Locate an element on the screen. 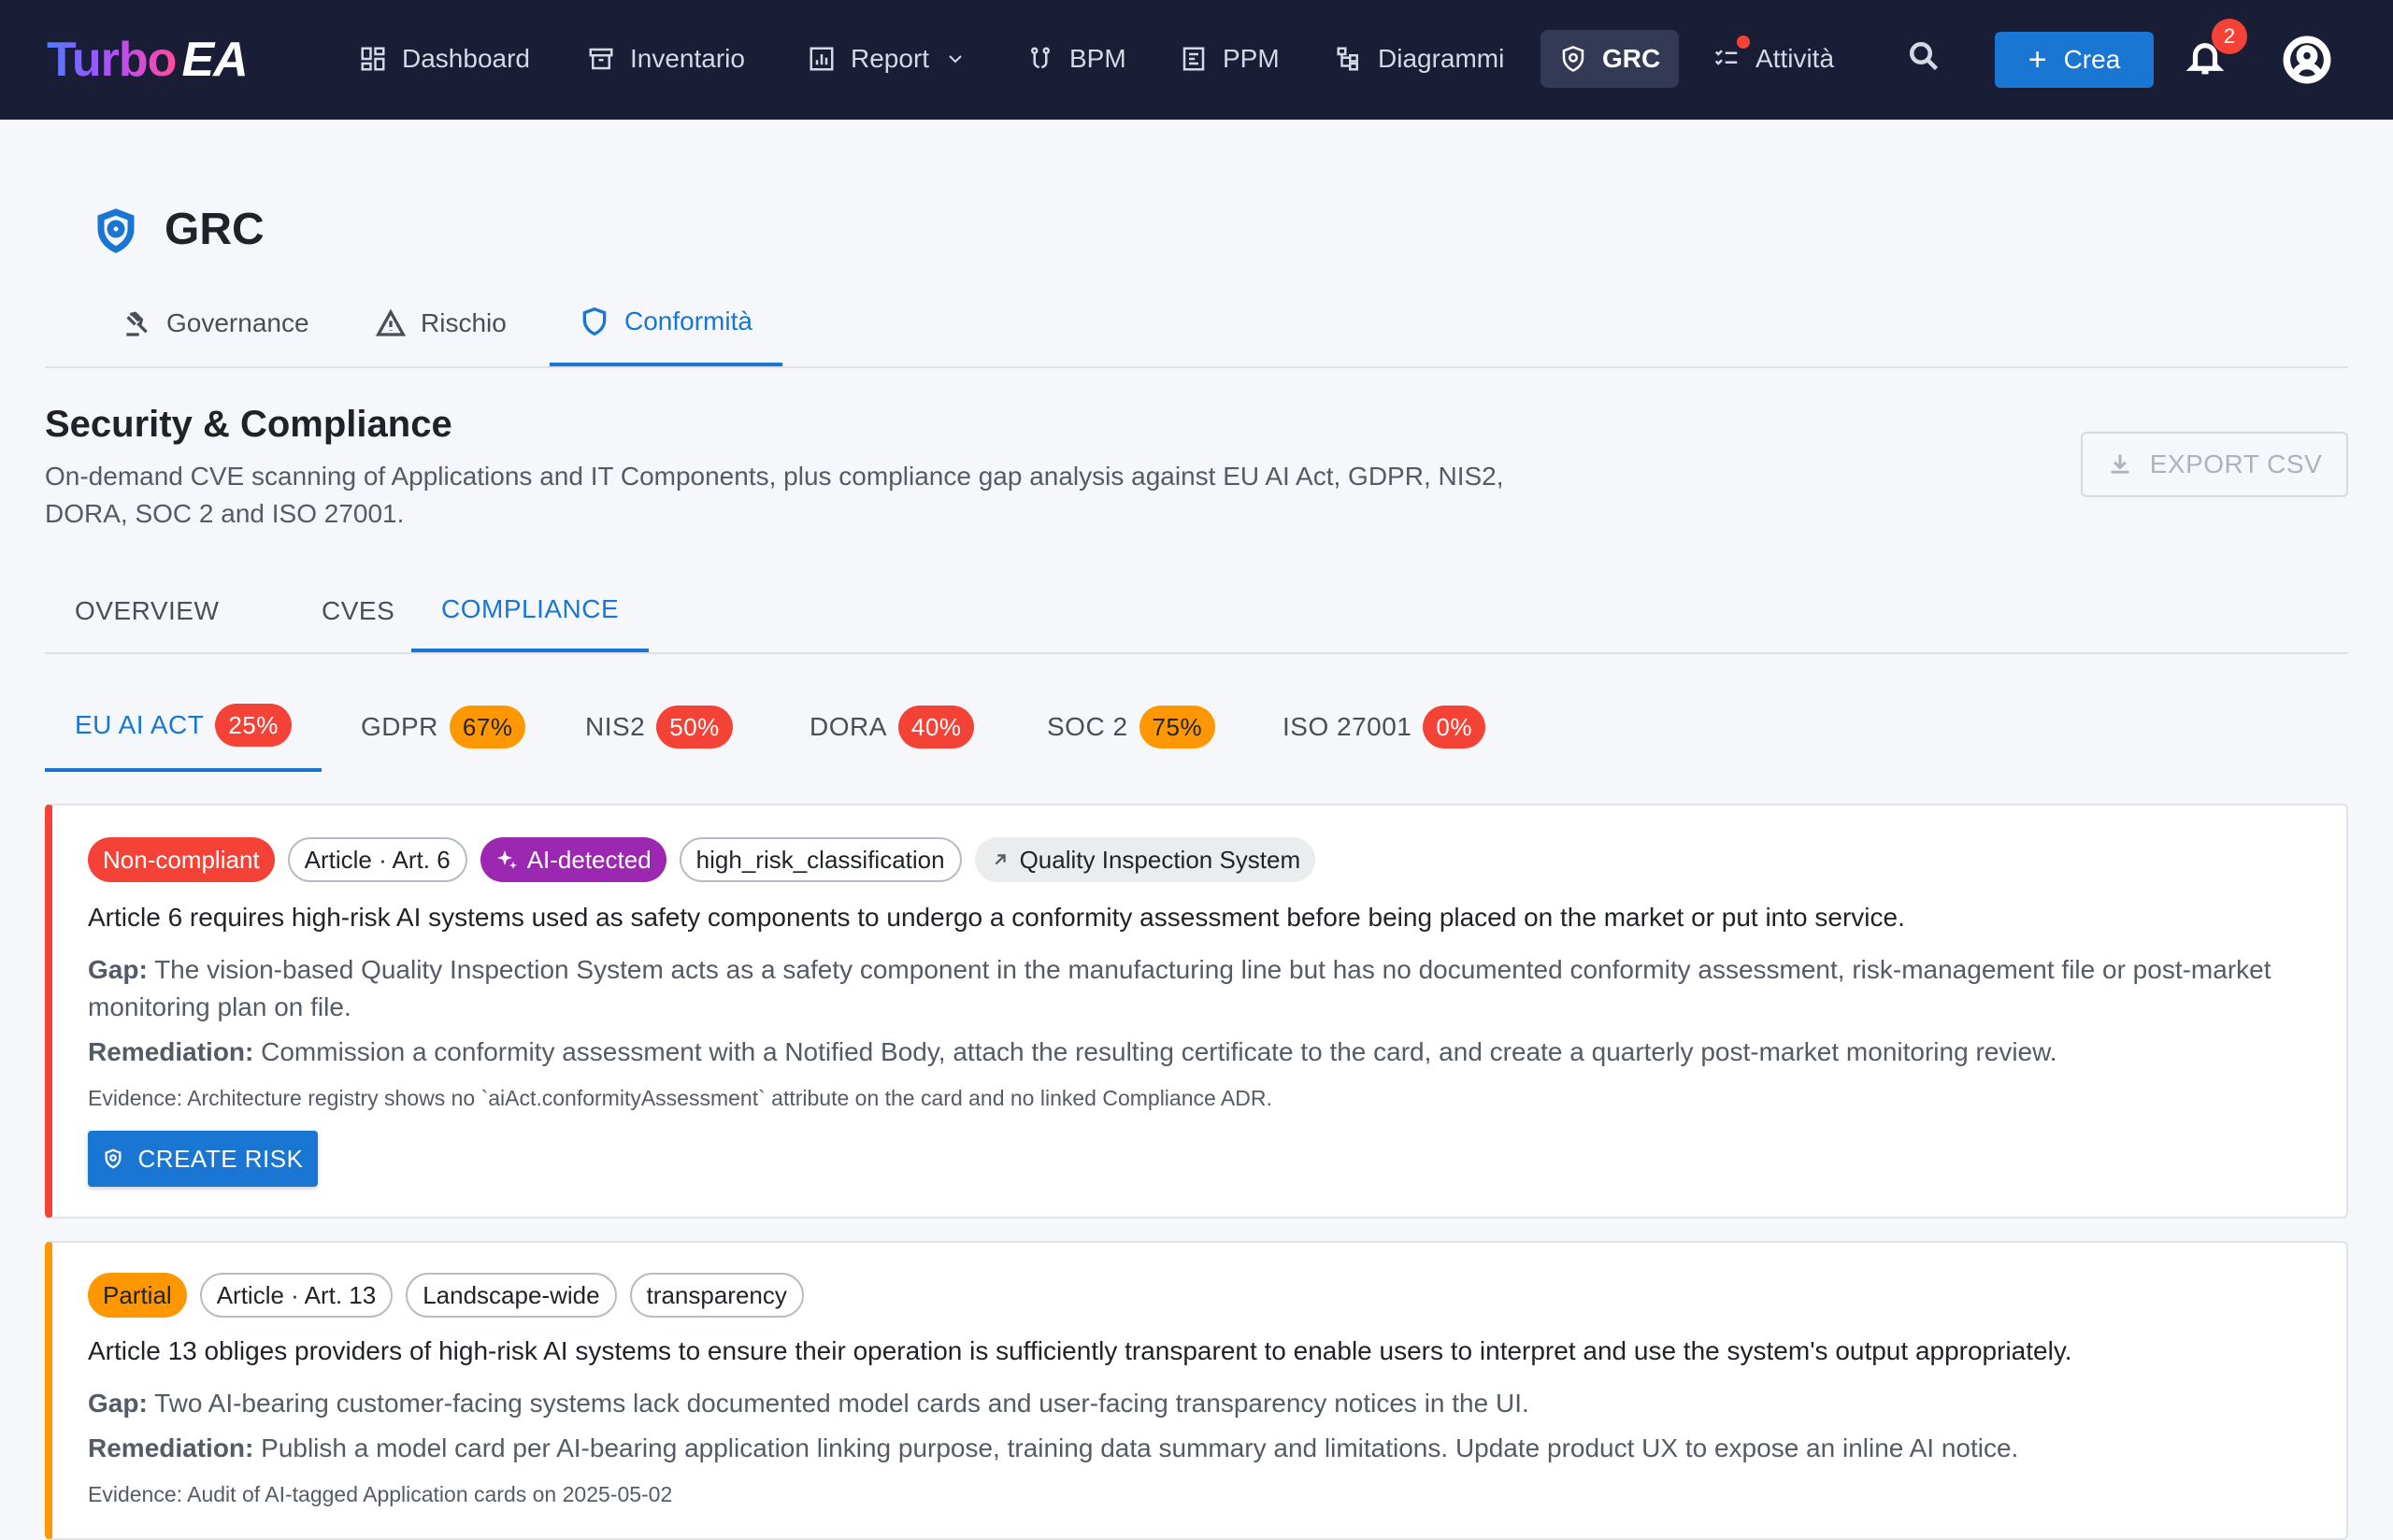  export-csv-label: EXPORT CSV is located at coordinates (2236, 463).